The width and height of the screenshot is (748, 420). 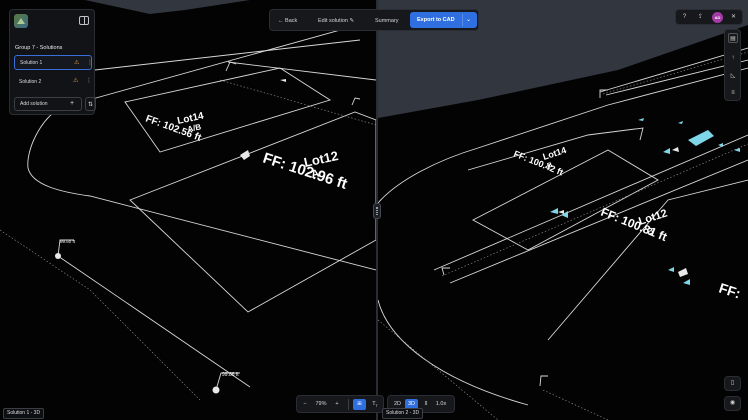 What do you see at coordinates (333, 21) in the screenshot?
I see `edit-solution-label: Edit solution` at bounding box center [333, 21].